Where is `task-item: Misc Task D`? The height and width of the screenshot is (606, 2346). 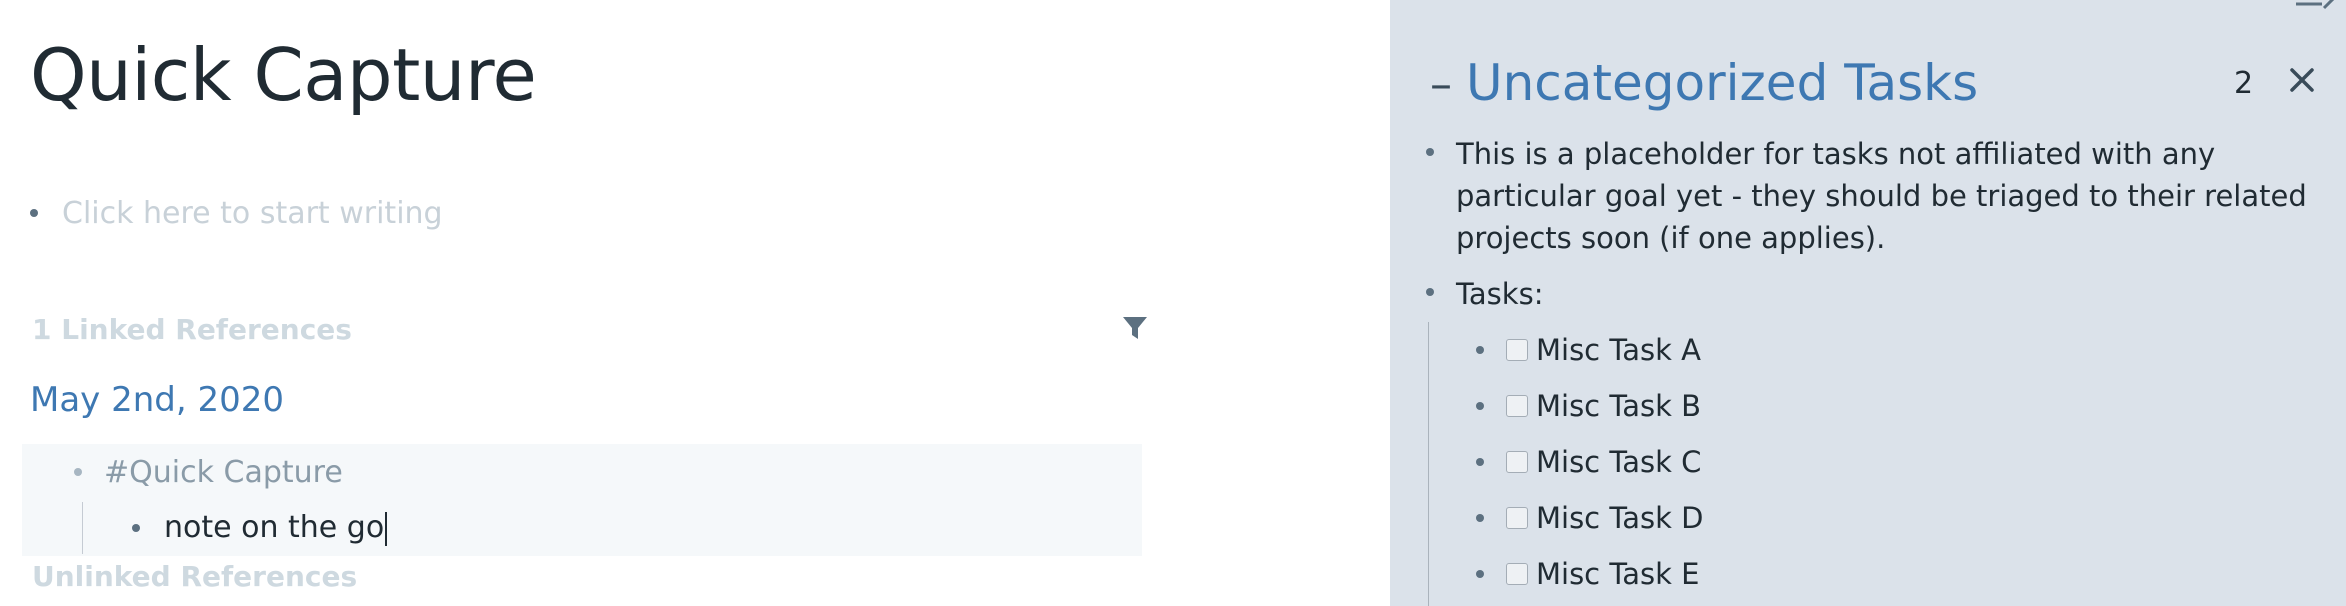
task-item: Misc Task D is located at coordinates (1590, 518).